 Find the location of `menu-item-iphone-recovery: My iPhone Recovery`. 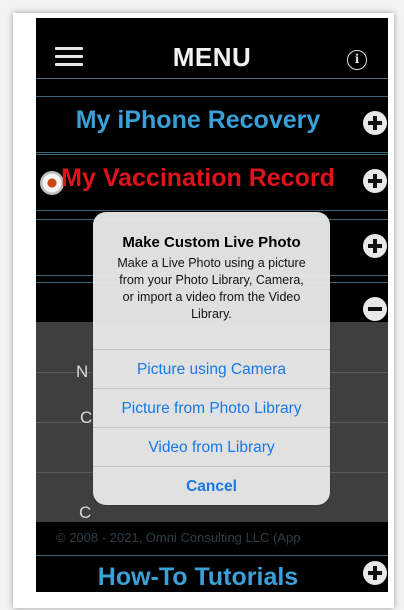

menu-item-iphone-recovery: My iPhone Recovery is located at coordinates (212, 124).